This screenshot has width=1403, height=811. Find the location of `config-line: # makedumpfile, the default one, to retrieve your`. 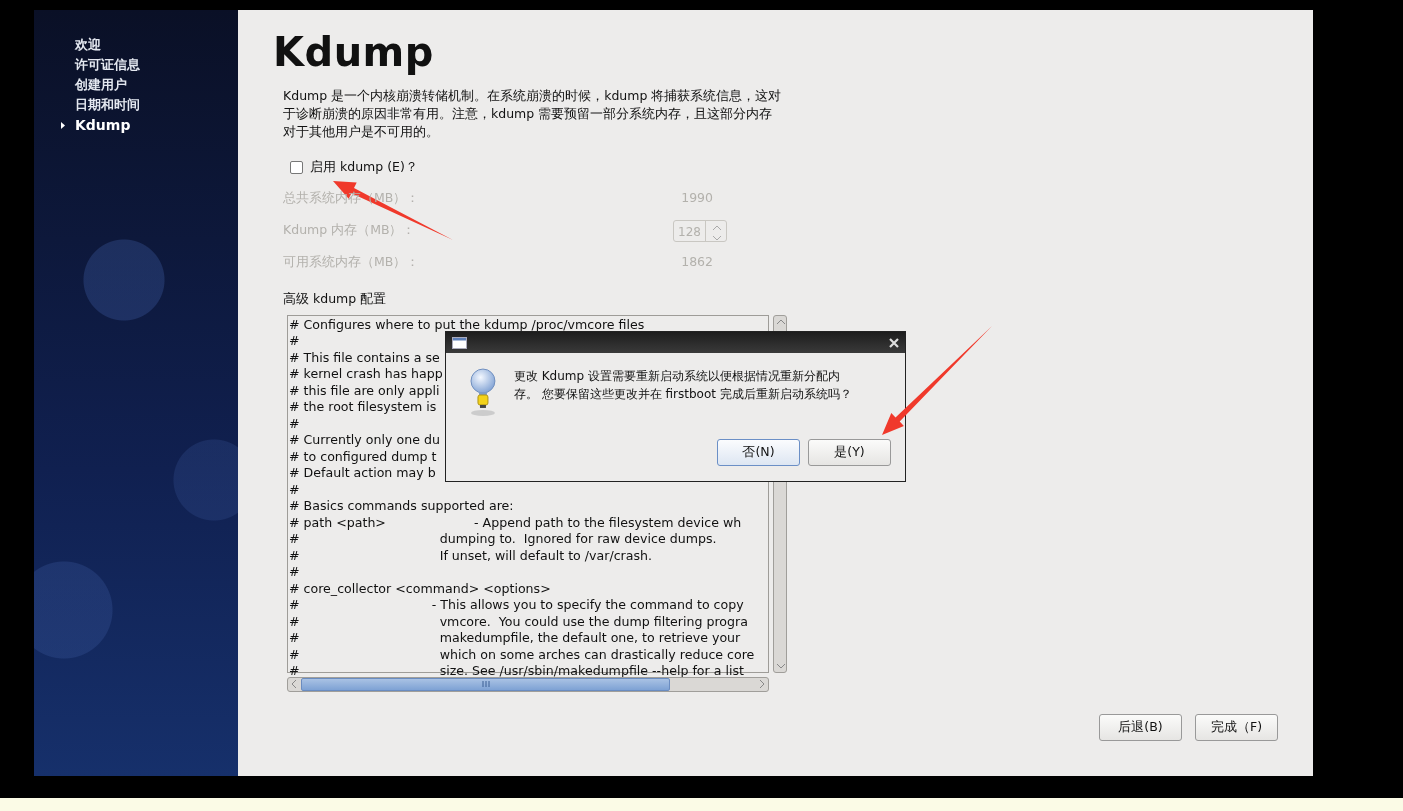

config-line: # makedumpfile, the default one, to retrieve your is located at coordinates (515, 637).